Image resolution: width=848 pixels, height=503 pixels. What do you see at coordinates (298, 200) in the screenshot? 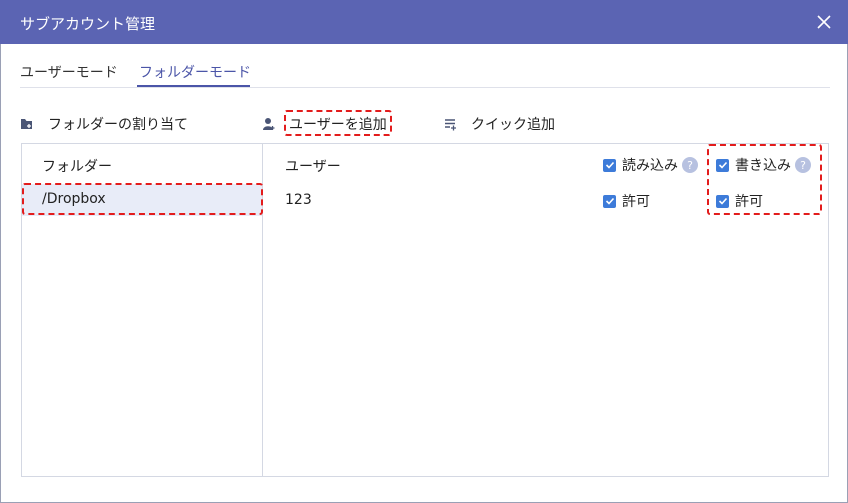
I see `user-name-cell: 123` at bounding box center [298, 200].